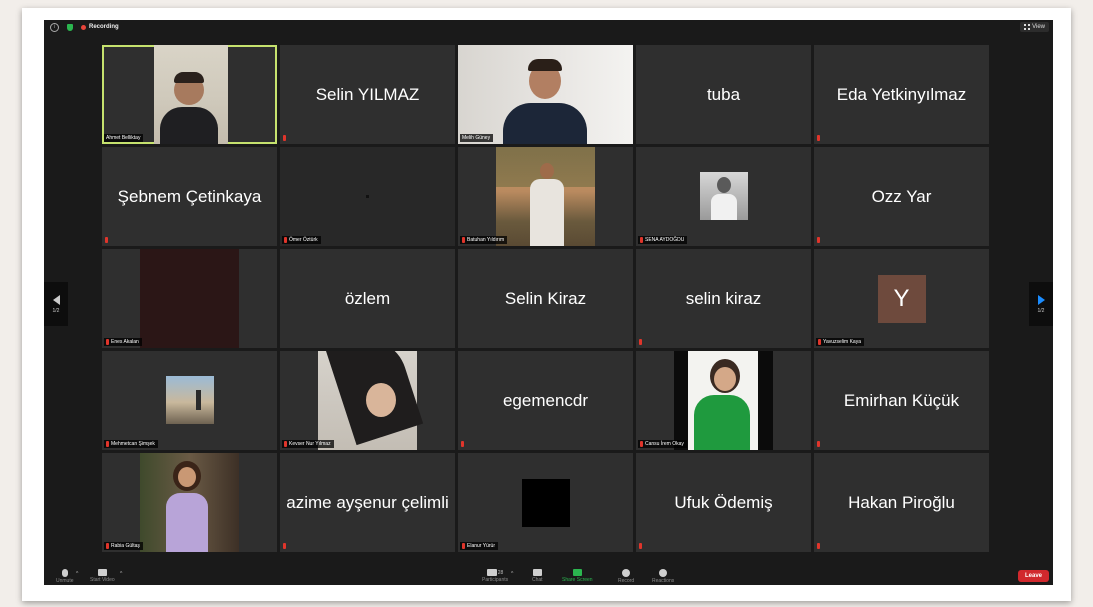  I want to click on participant-tile-selin-kiraz: Selin Kiraz, so click(545, 298).